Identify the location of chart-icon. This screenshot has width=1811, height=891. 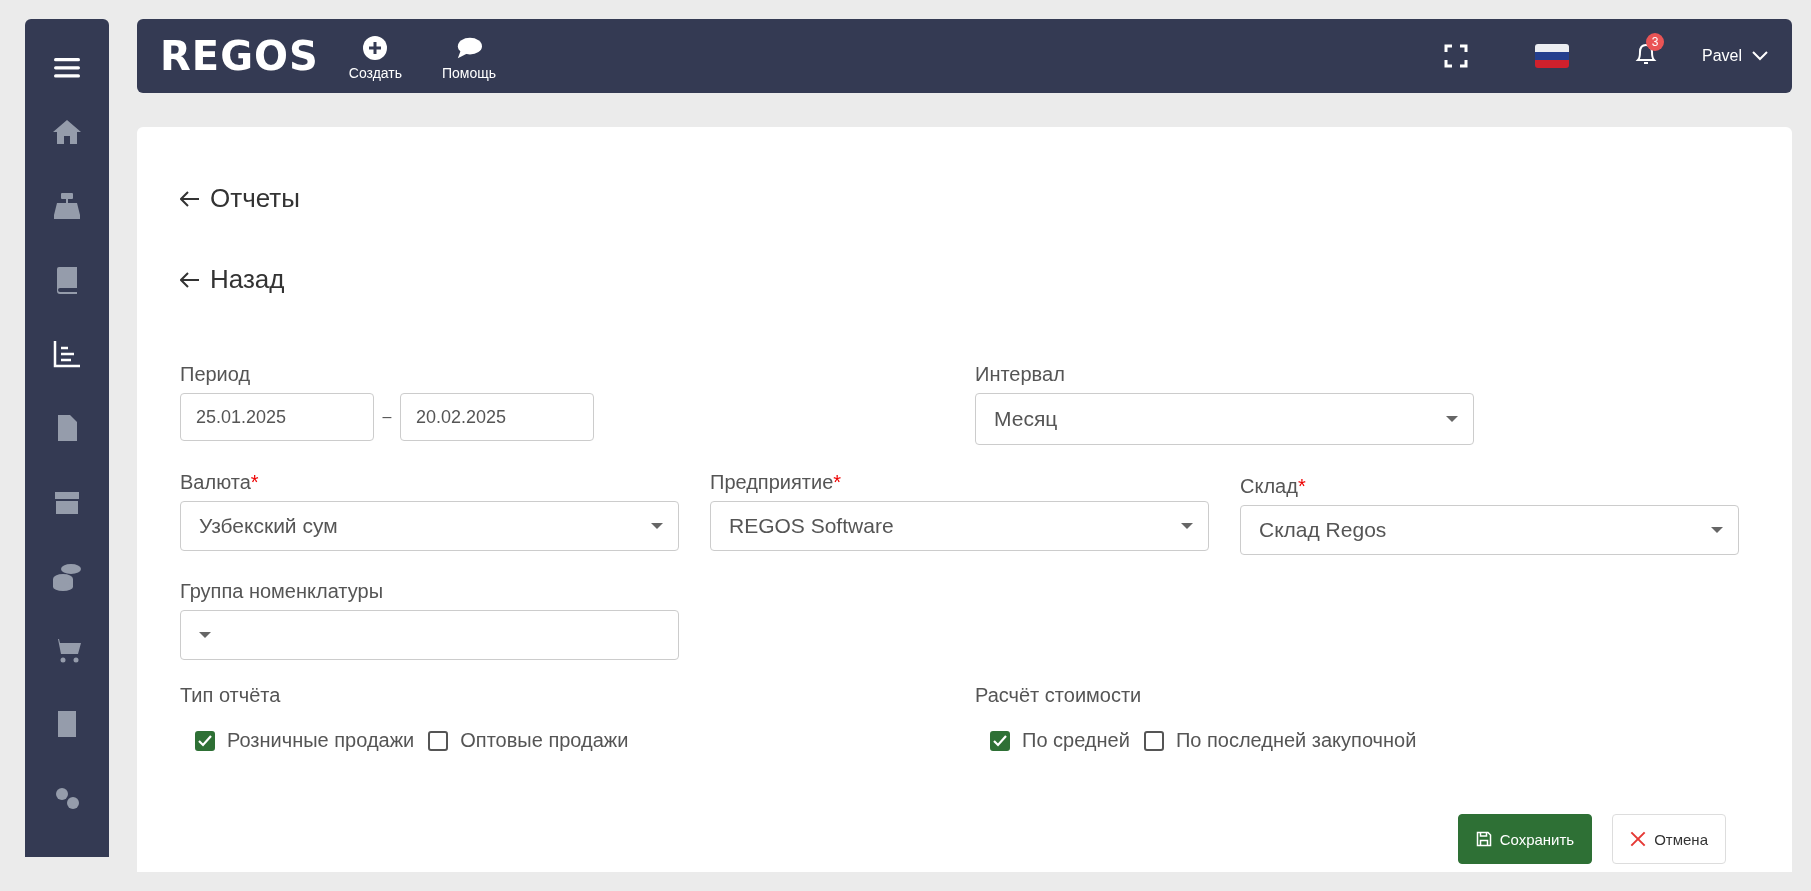
(67, 353).